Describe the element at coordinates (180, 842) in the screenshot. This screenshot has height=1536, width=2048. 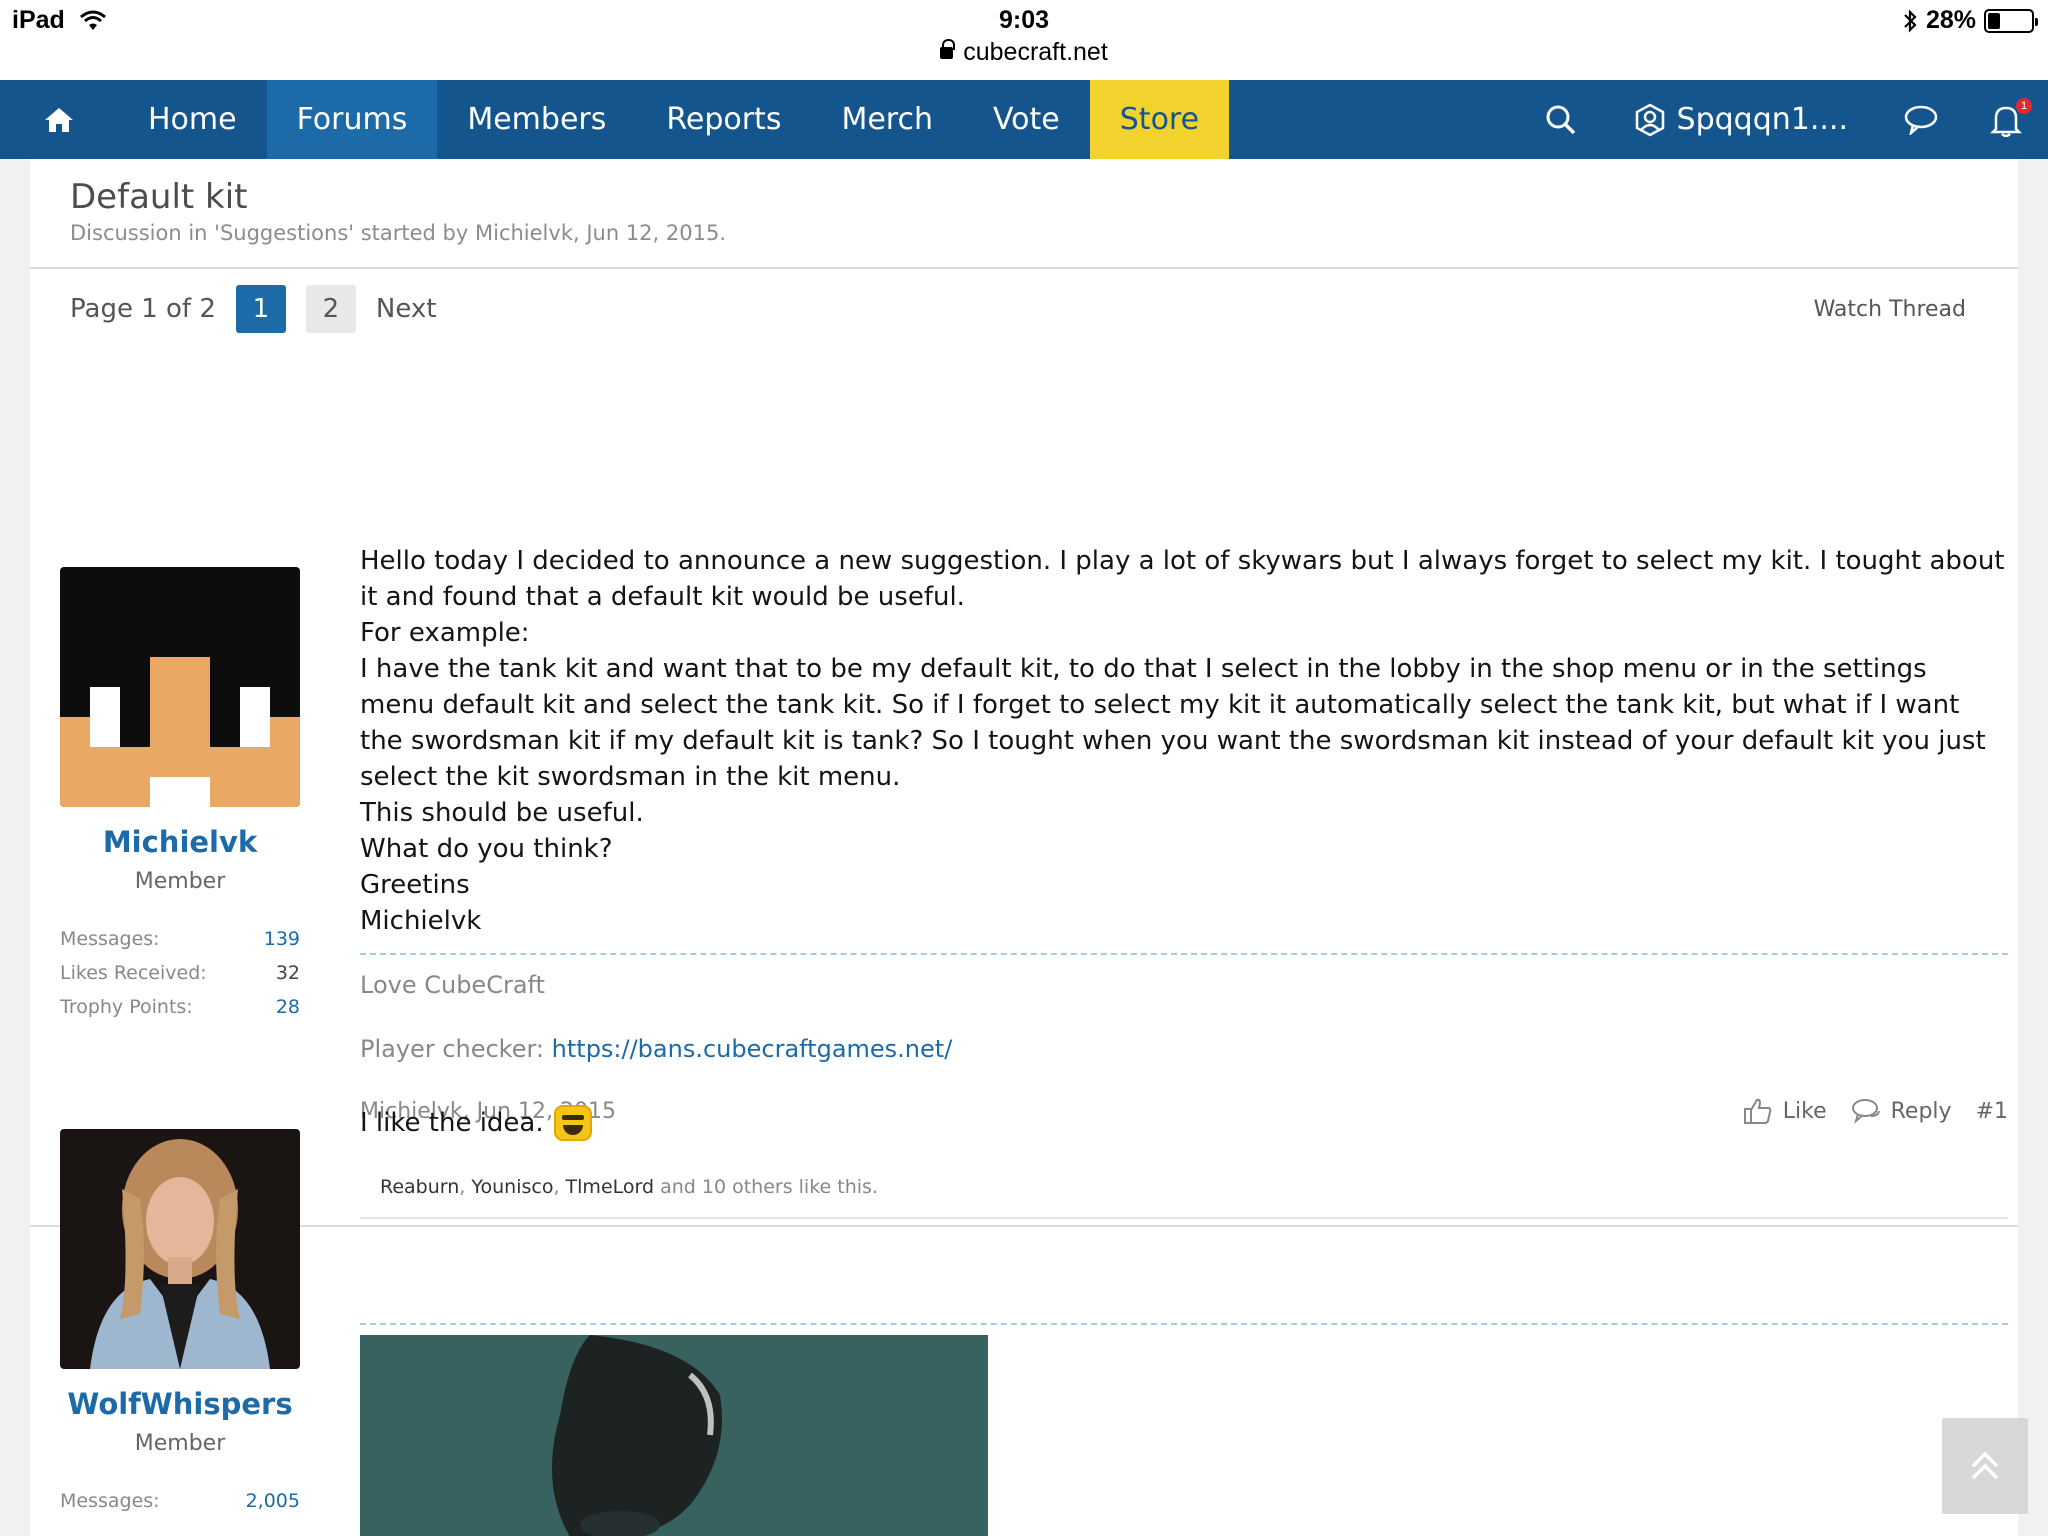
I see `post-username: Michielvk` at that location.